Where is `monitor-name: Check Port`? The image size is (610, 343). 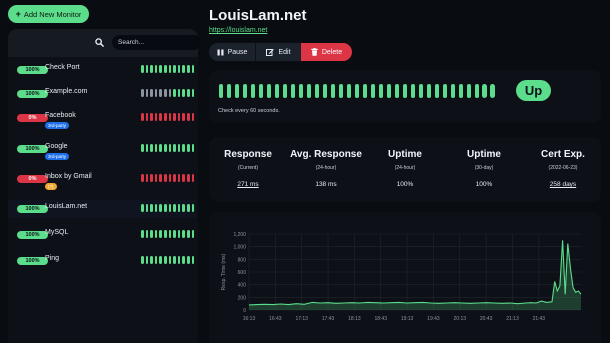
monitor-name: Check Port is located at coordinates (62, 67).